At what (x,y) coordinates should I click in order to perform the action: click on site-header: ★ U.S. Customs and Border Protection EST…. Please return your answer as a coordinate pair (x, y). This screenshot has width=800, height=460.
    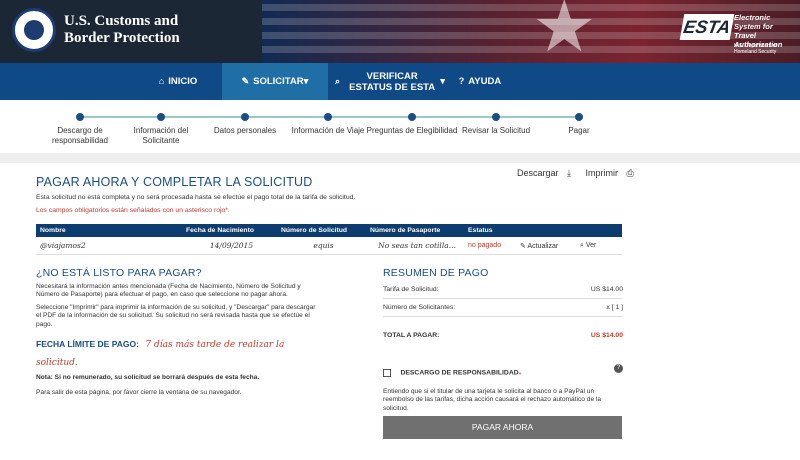
    Looking at the image, I should click on (400, 31).